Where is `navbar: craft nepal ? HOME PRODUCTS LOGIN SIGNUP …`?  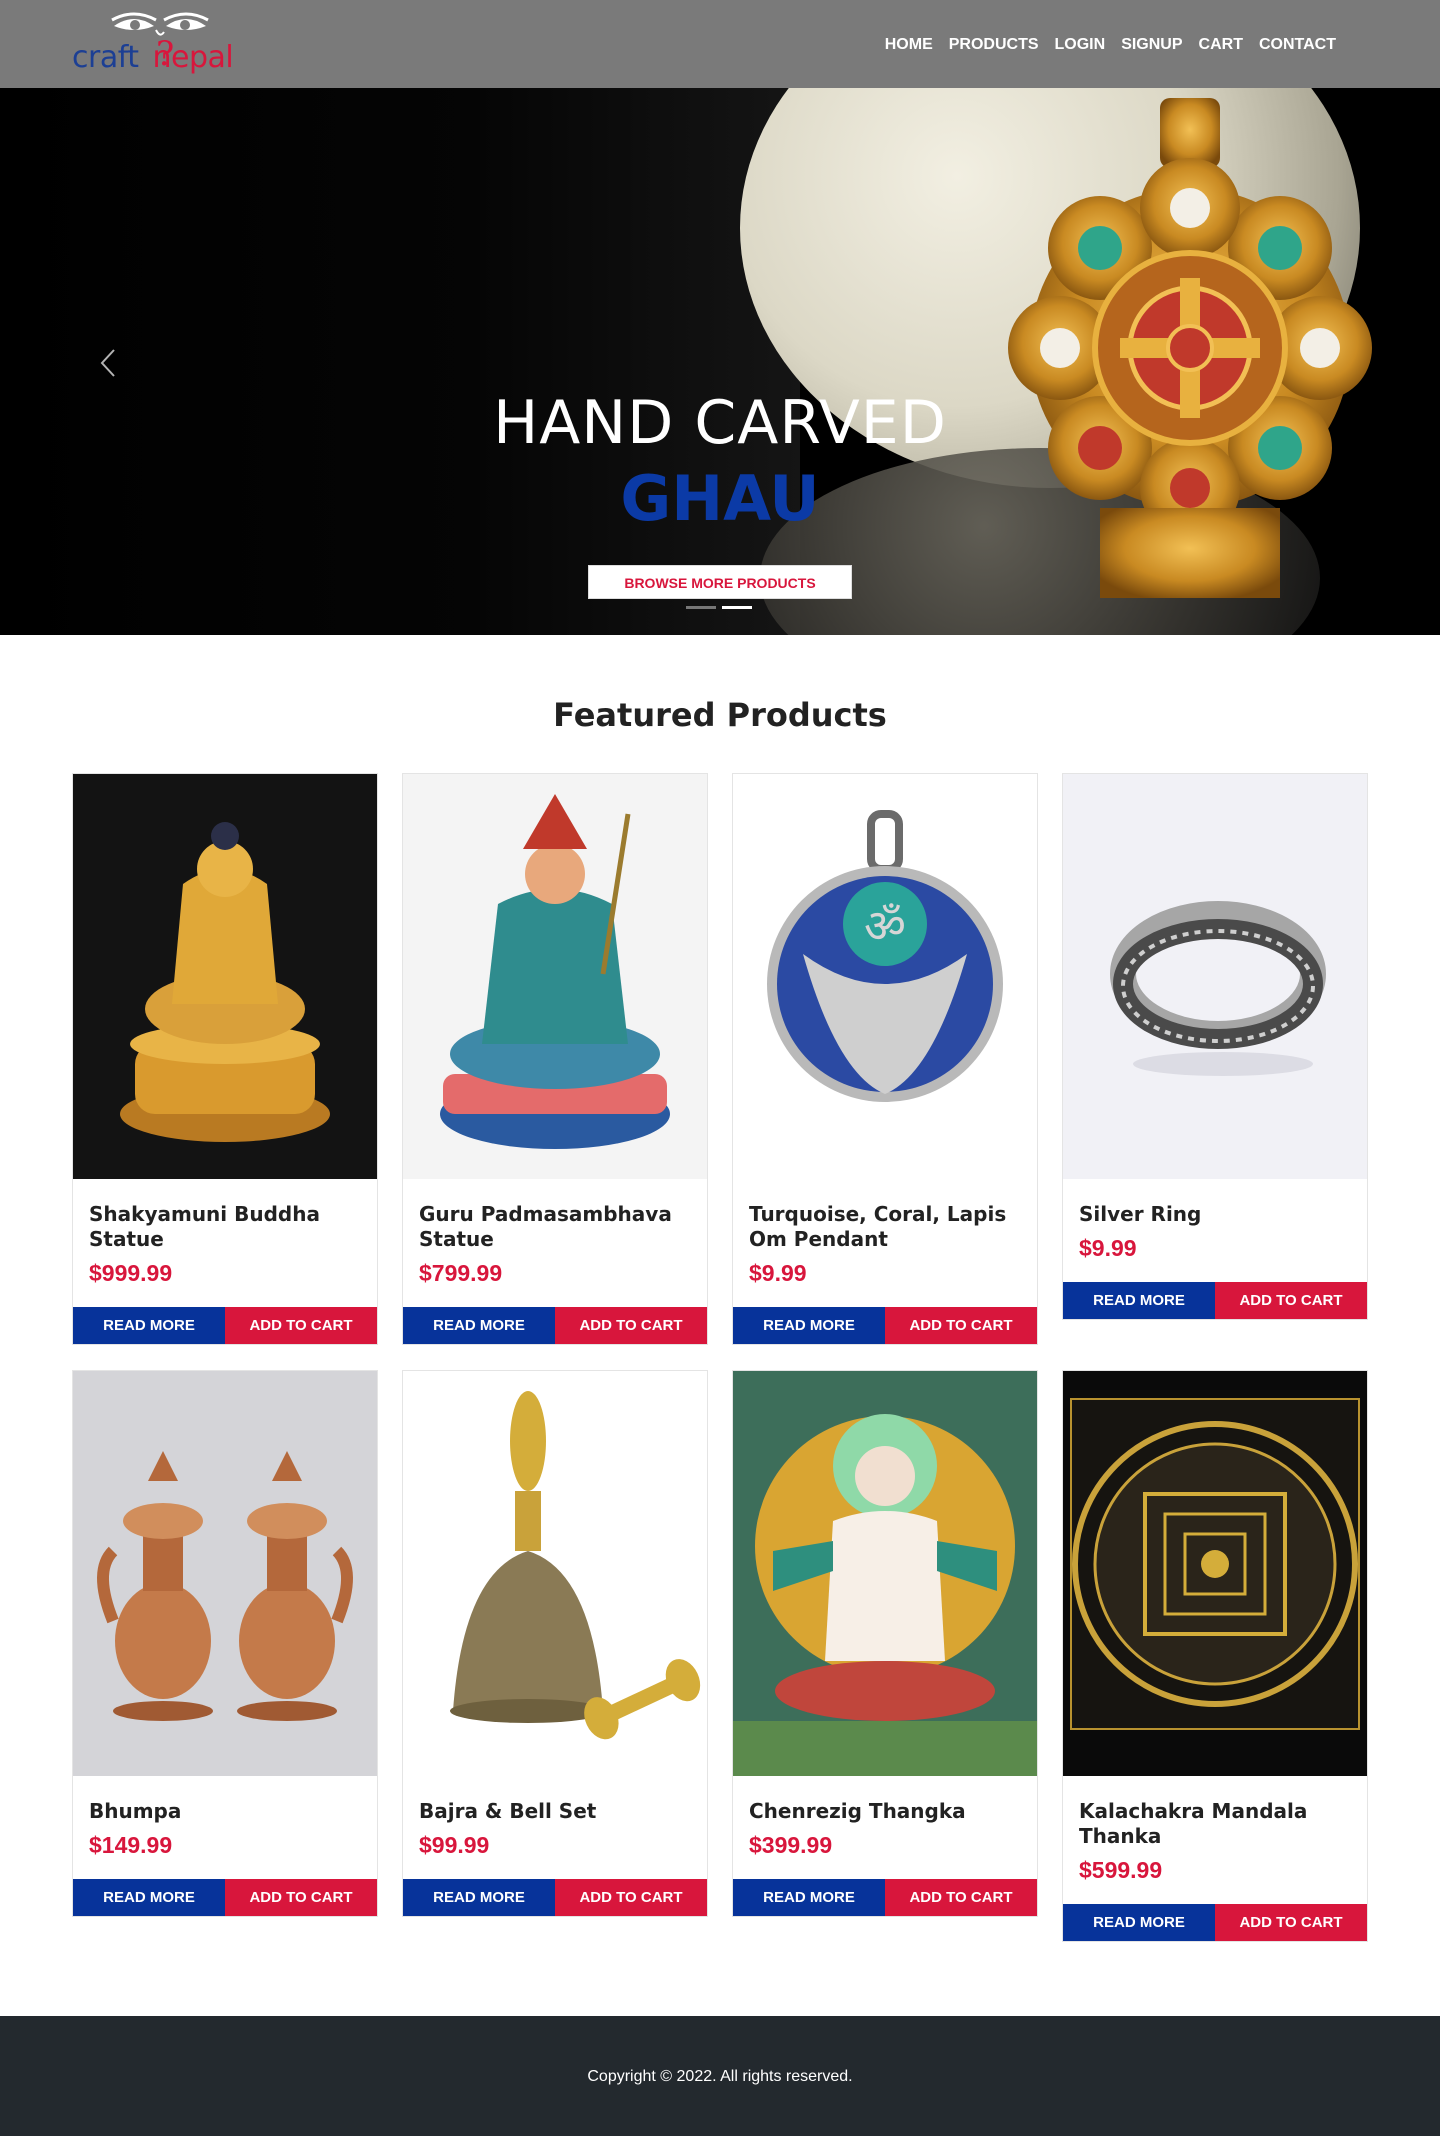 navbar: craft nepal ? HOME PRODUCTS LOGIN SIGNUP … is located at coordinates (720, 44).